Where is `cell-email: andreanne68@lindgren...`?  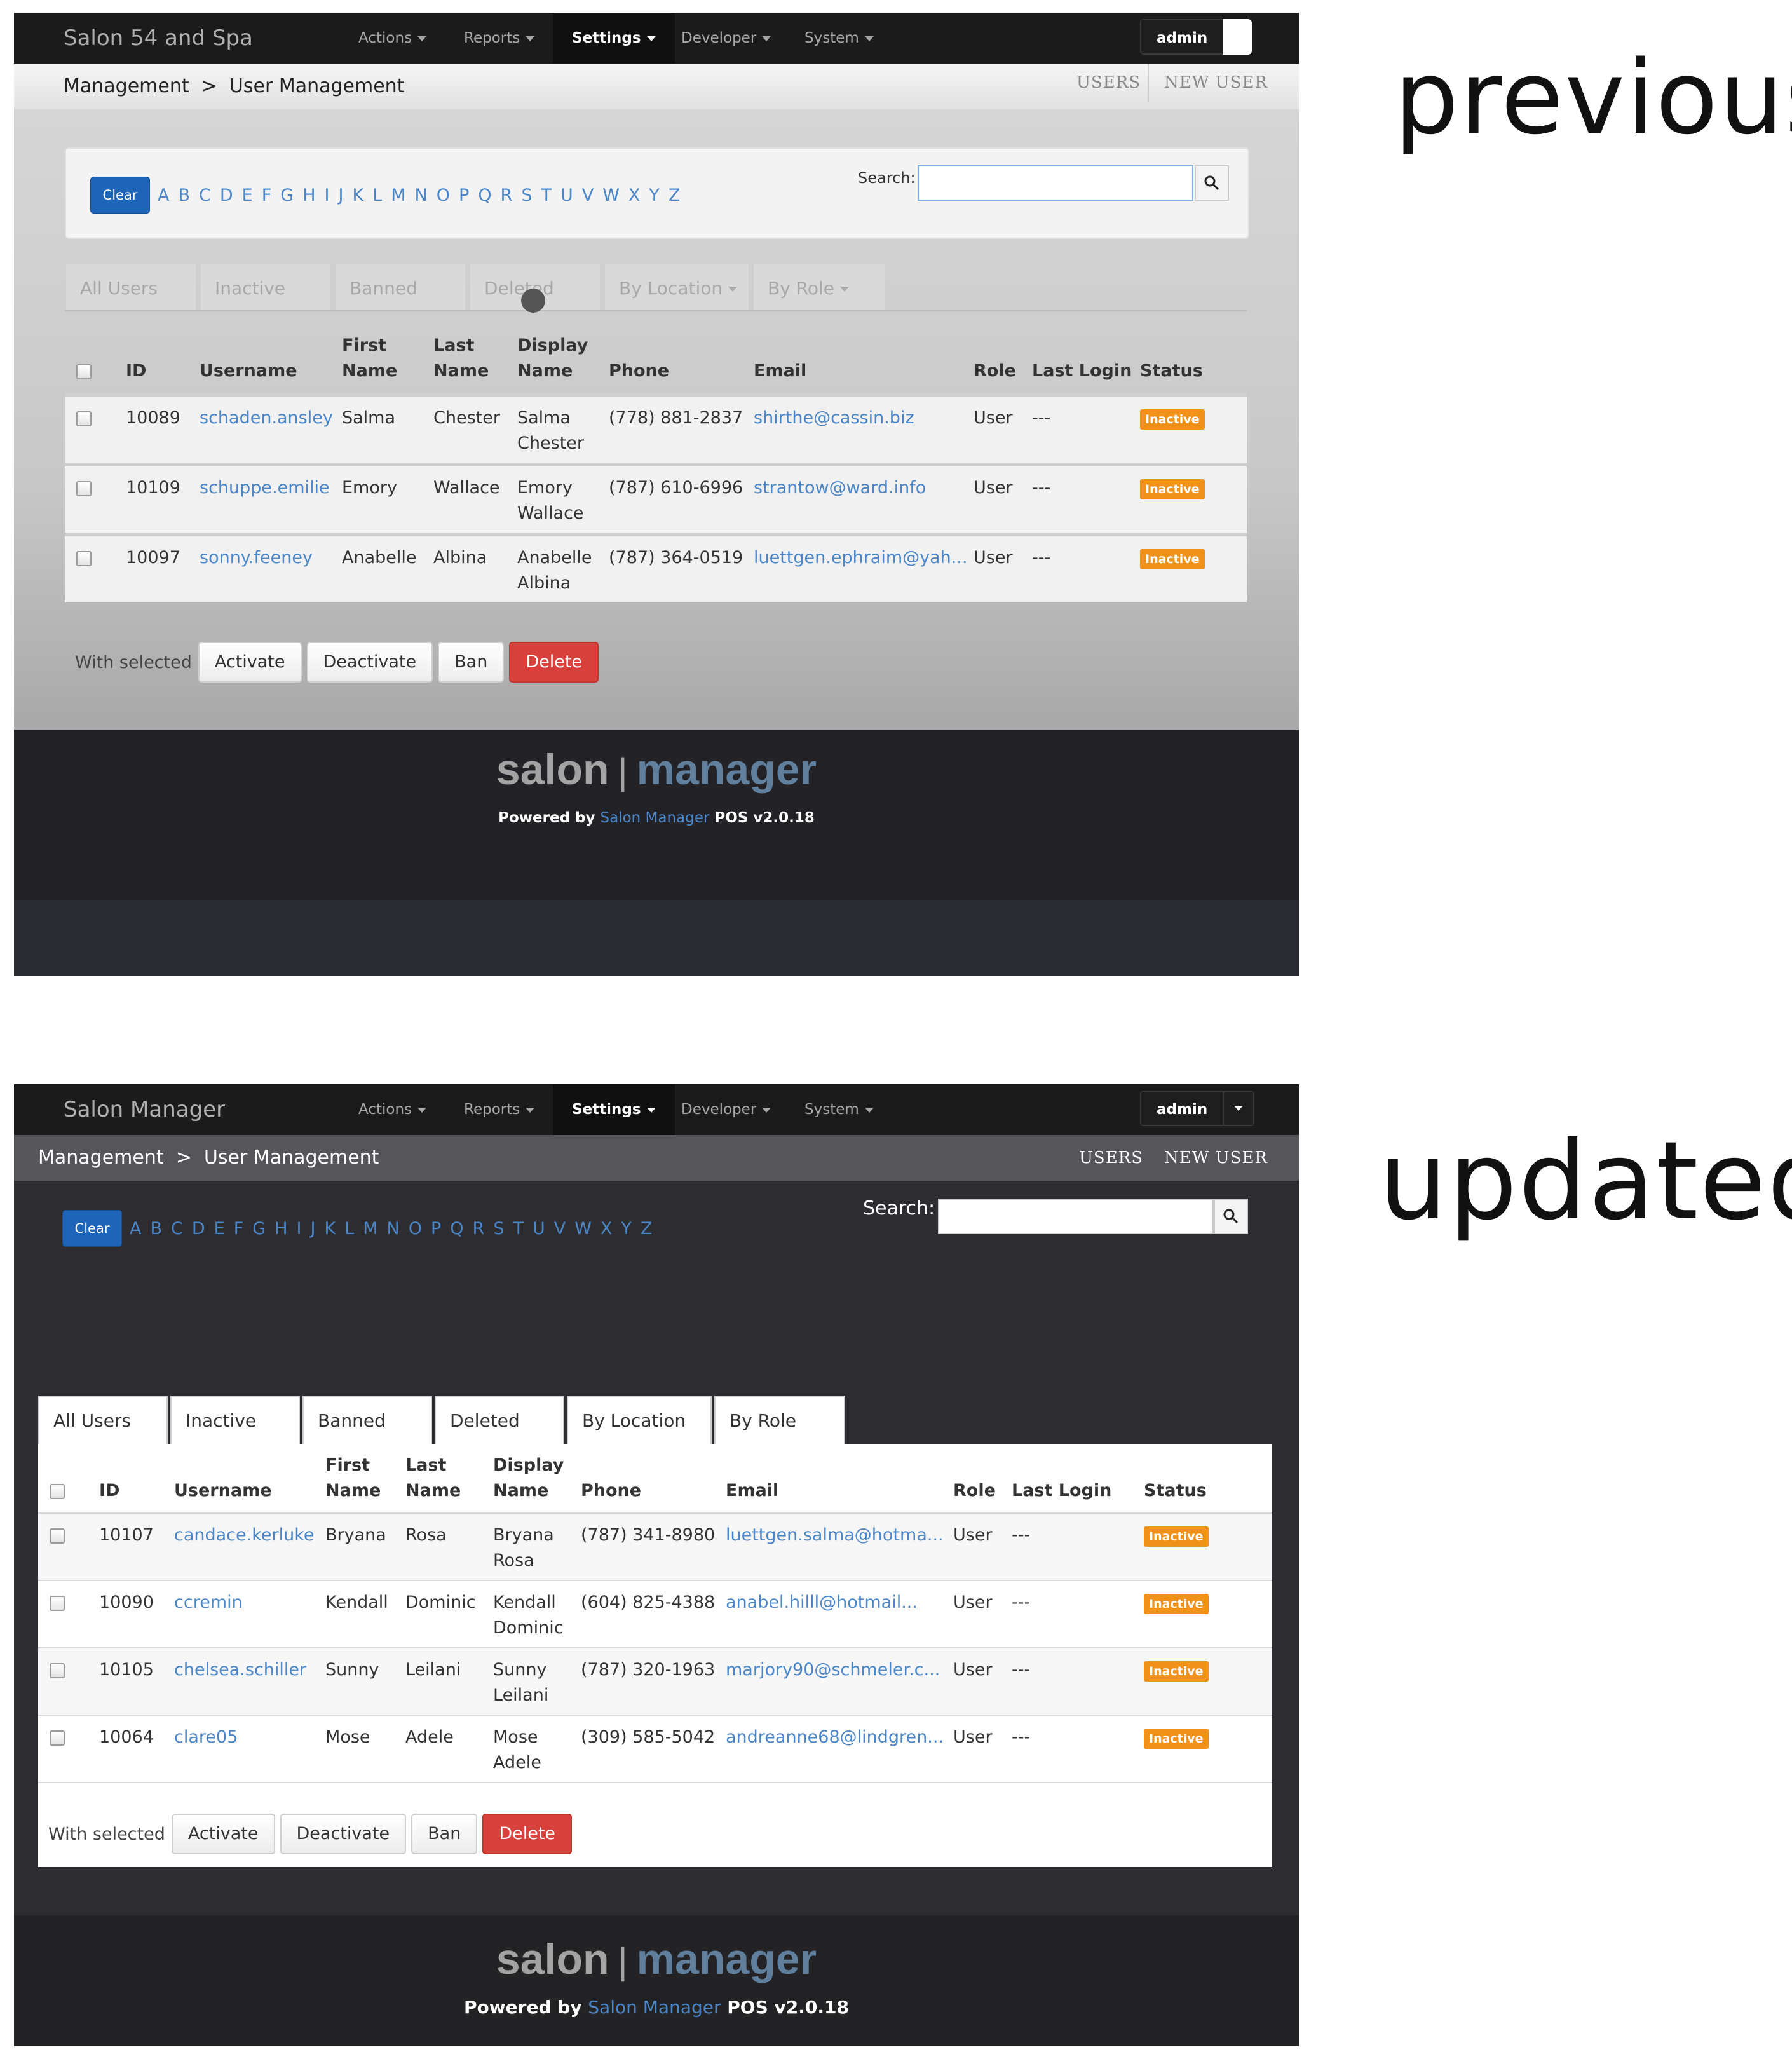 cell-email: andreanne68@lindgren... is located at coordinates (839, 1749).